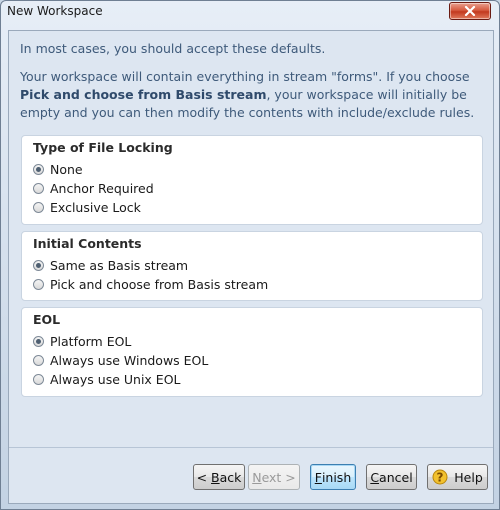 This screenshot has width=500, height=510. I want to click on back-mnemonic: B, so click(215, 477).